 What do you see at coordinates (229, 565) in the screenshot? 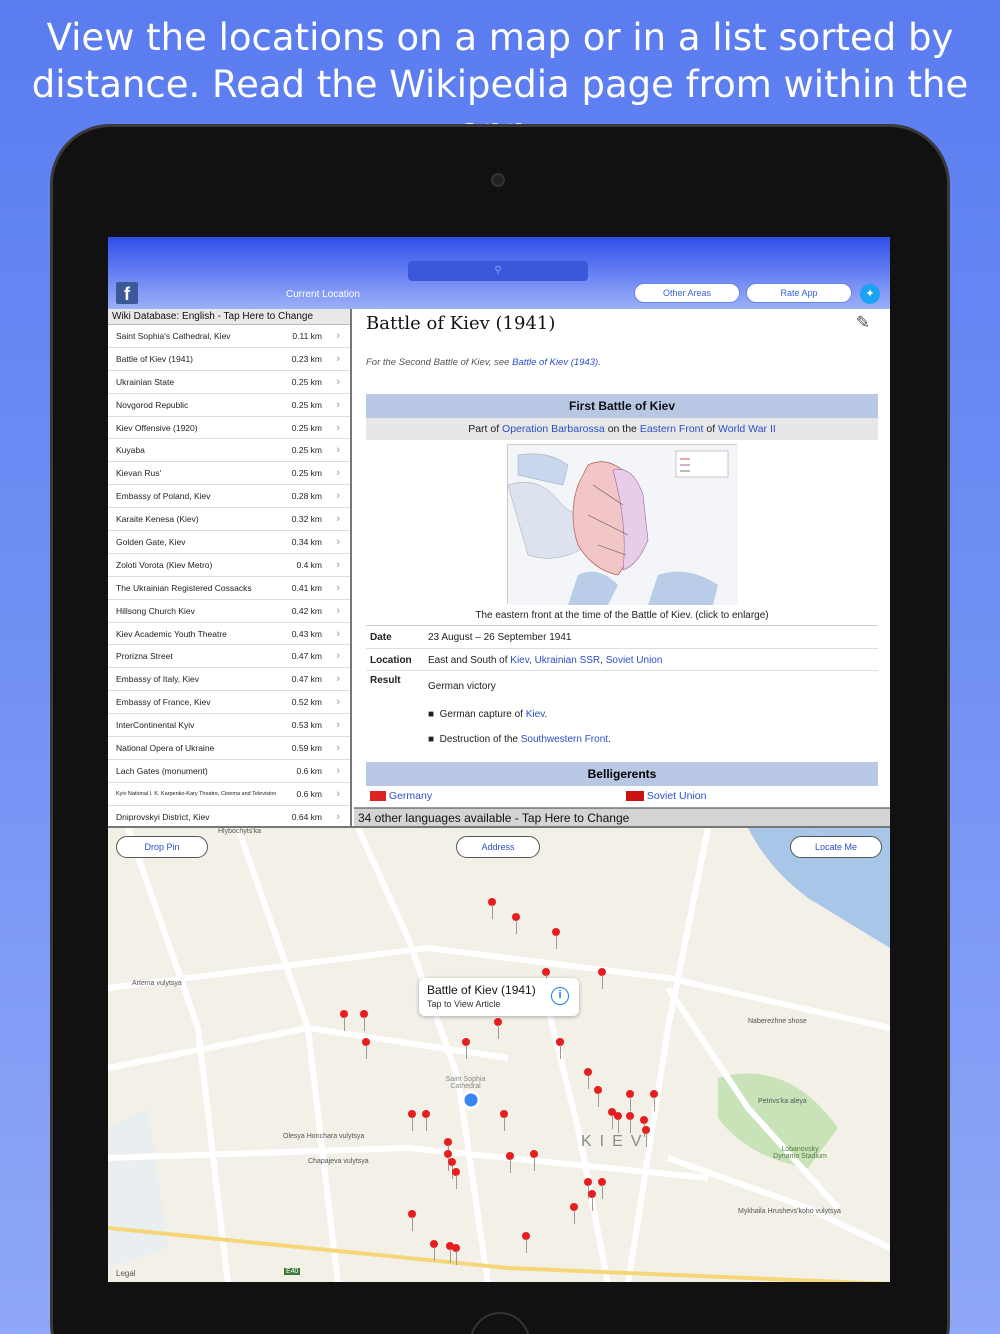
I see `list-item: Zoloti Vorota (Kiev Metro) 0.4 km ›` at bounding box center [229, 565].